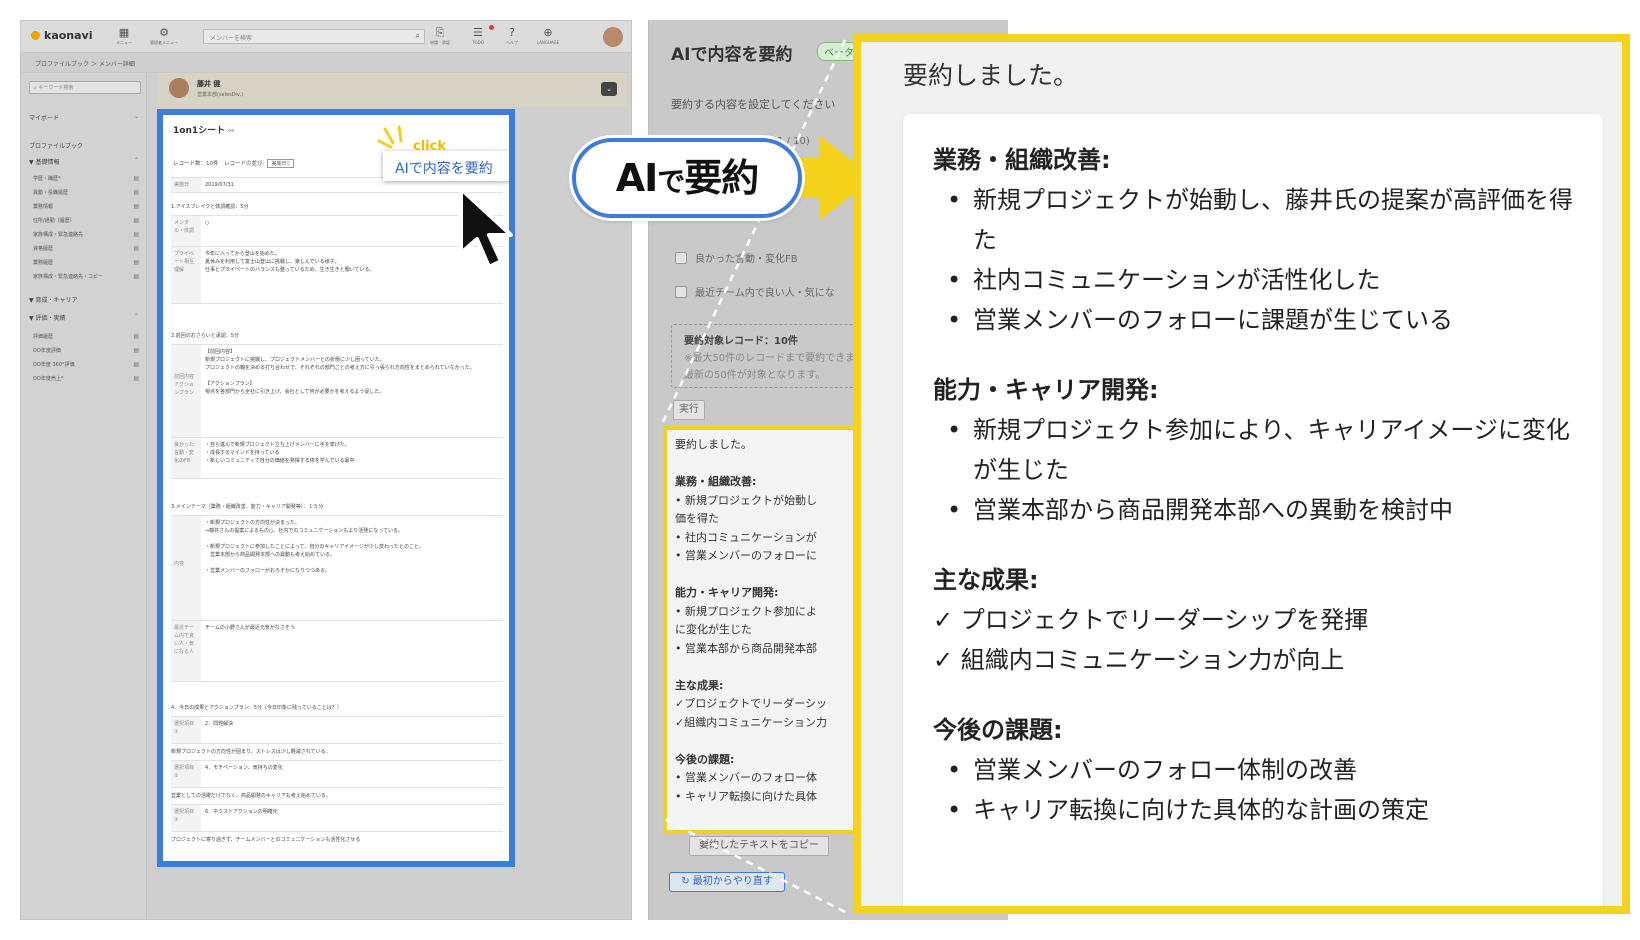 Image resolution: width=1640 pixels, height=940 pixels. What do you see at coordinates (1046, 390) in the screenshot?
I see `summary-section-title: 能力・キャリア開発:` at bounding box center [1046, 390].